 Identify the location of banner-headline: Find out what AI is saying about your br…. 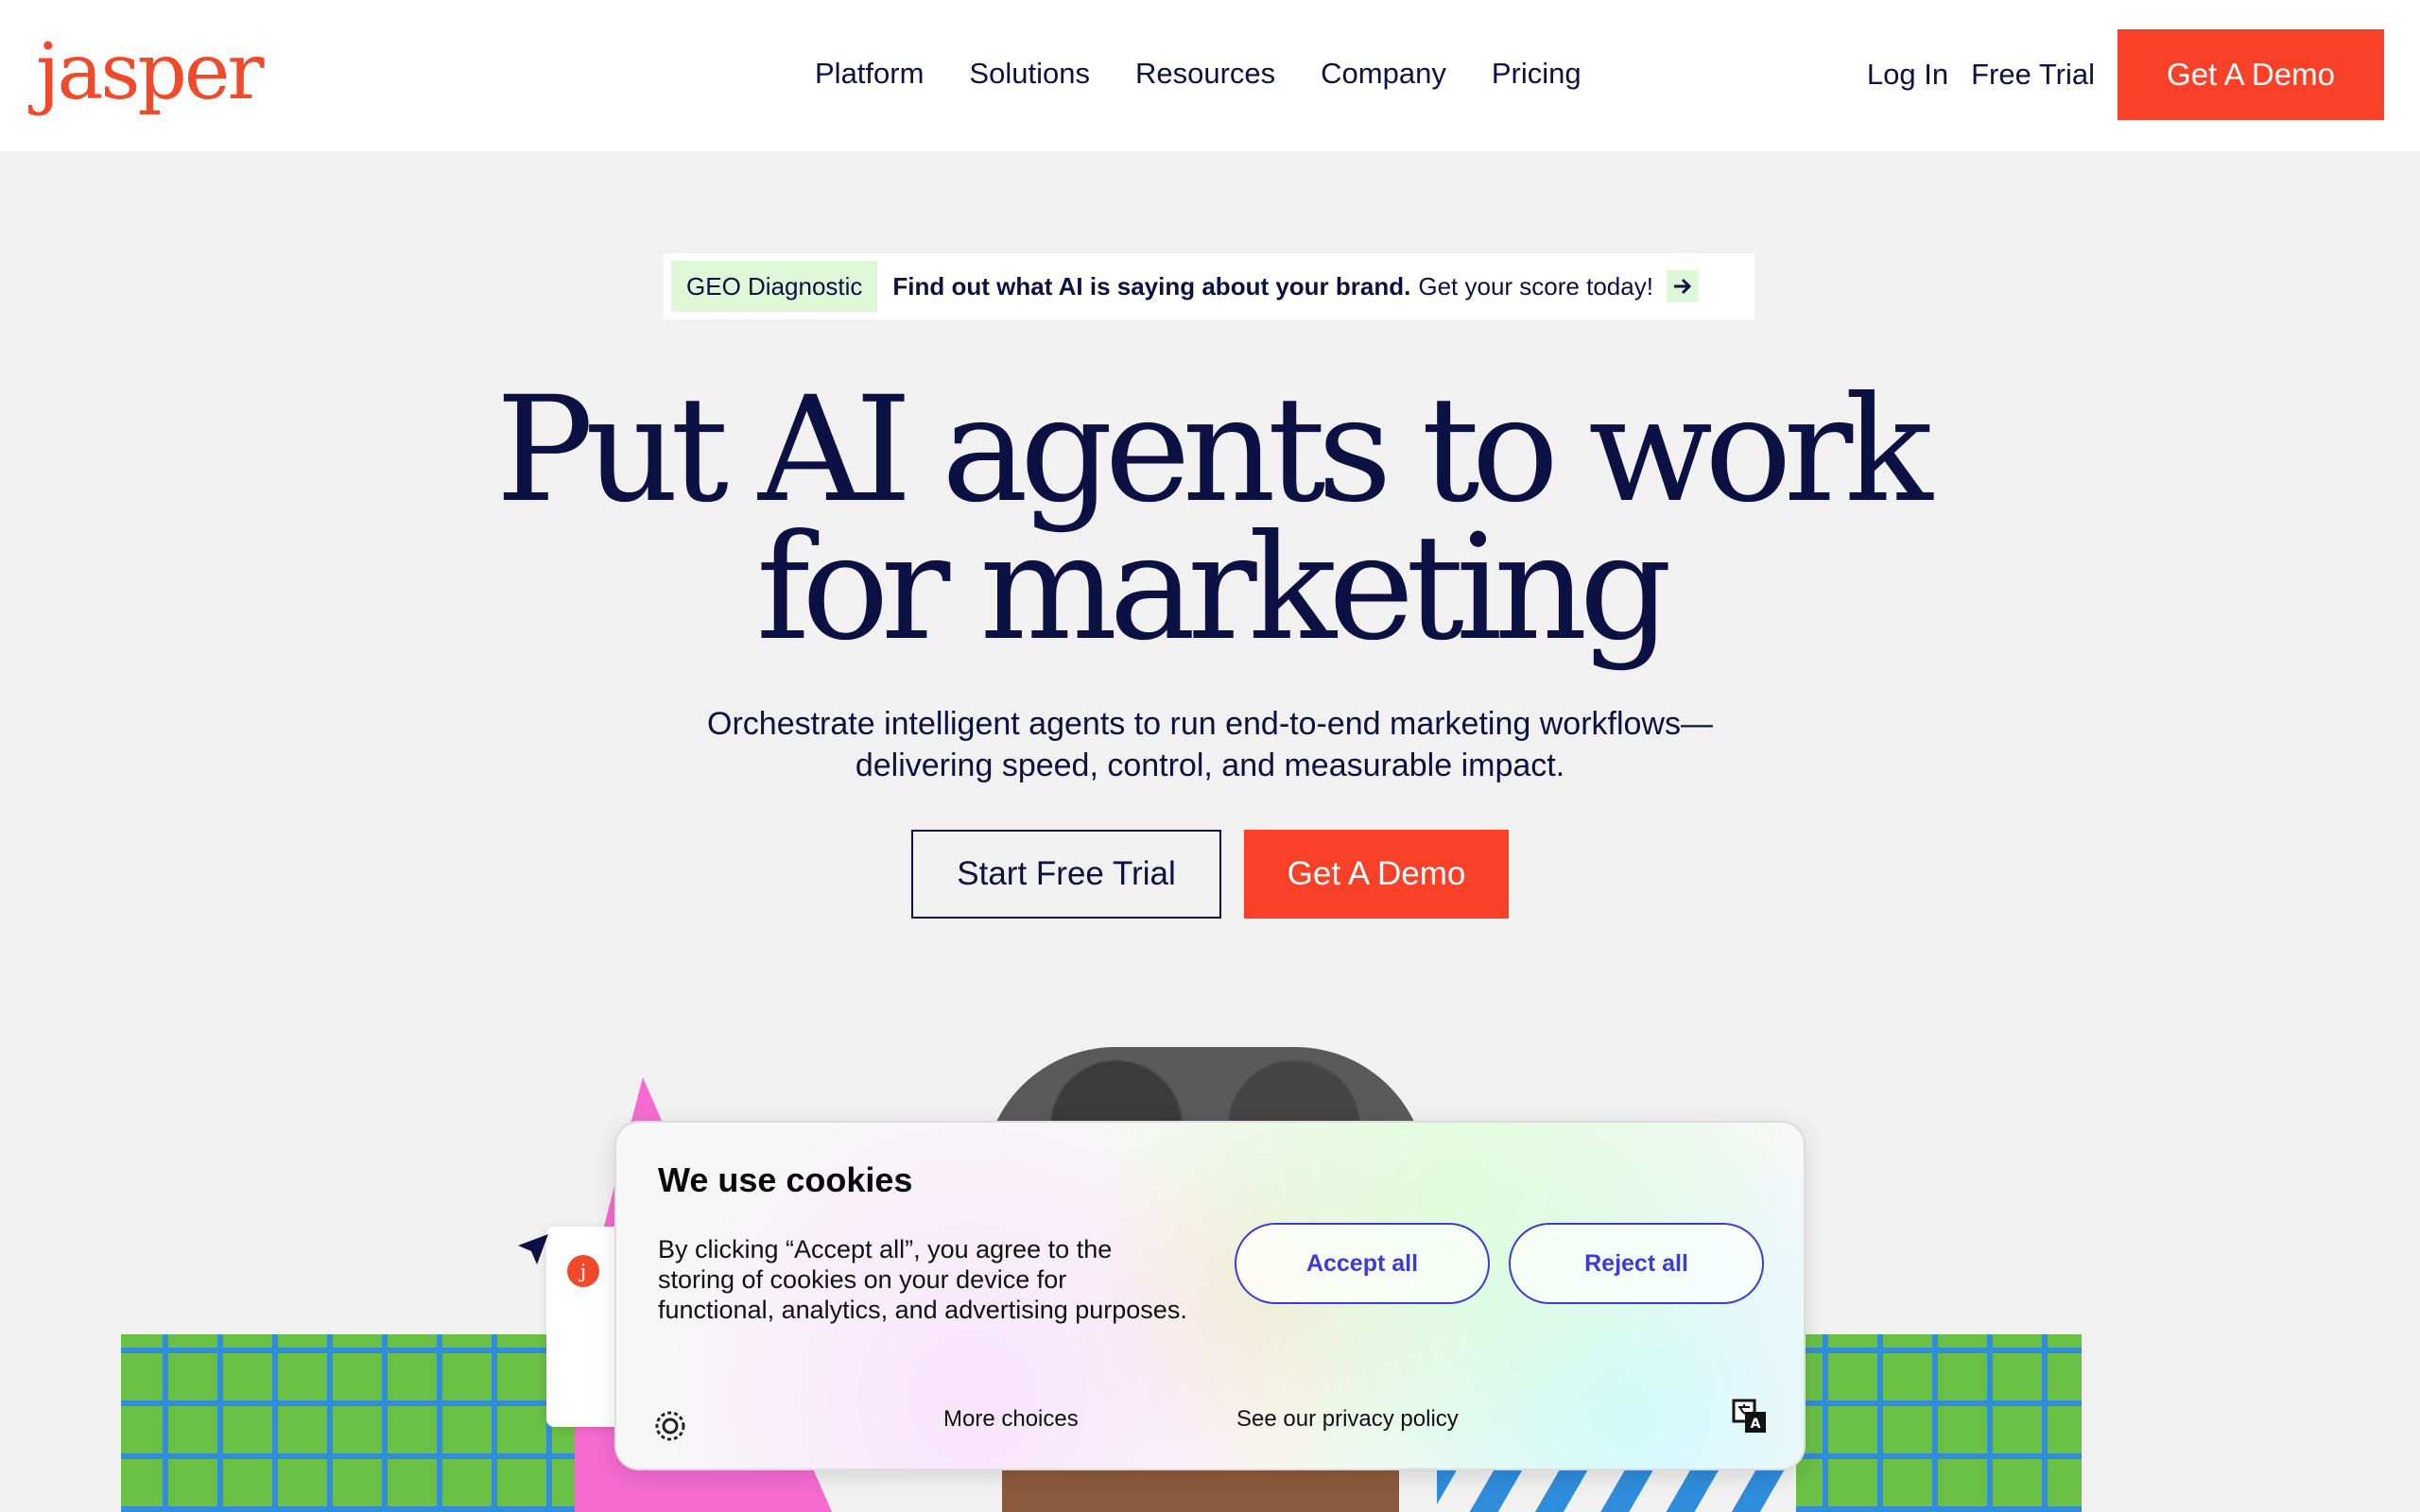
(1151, 286).